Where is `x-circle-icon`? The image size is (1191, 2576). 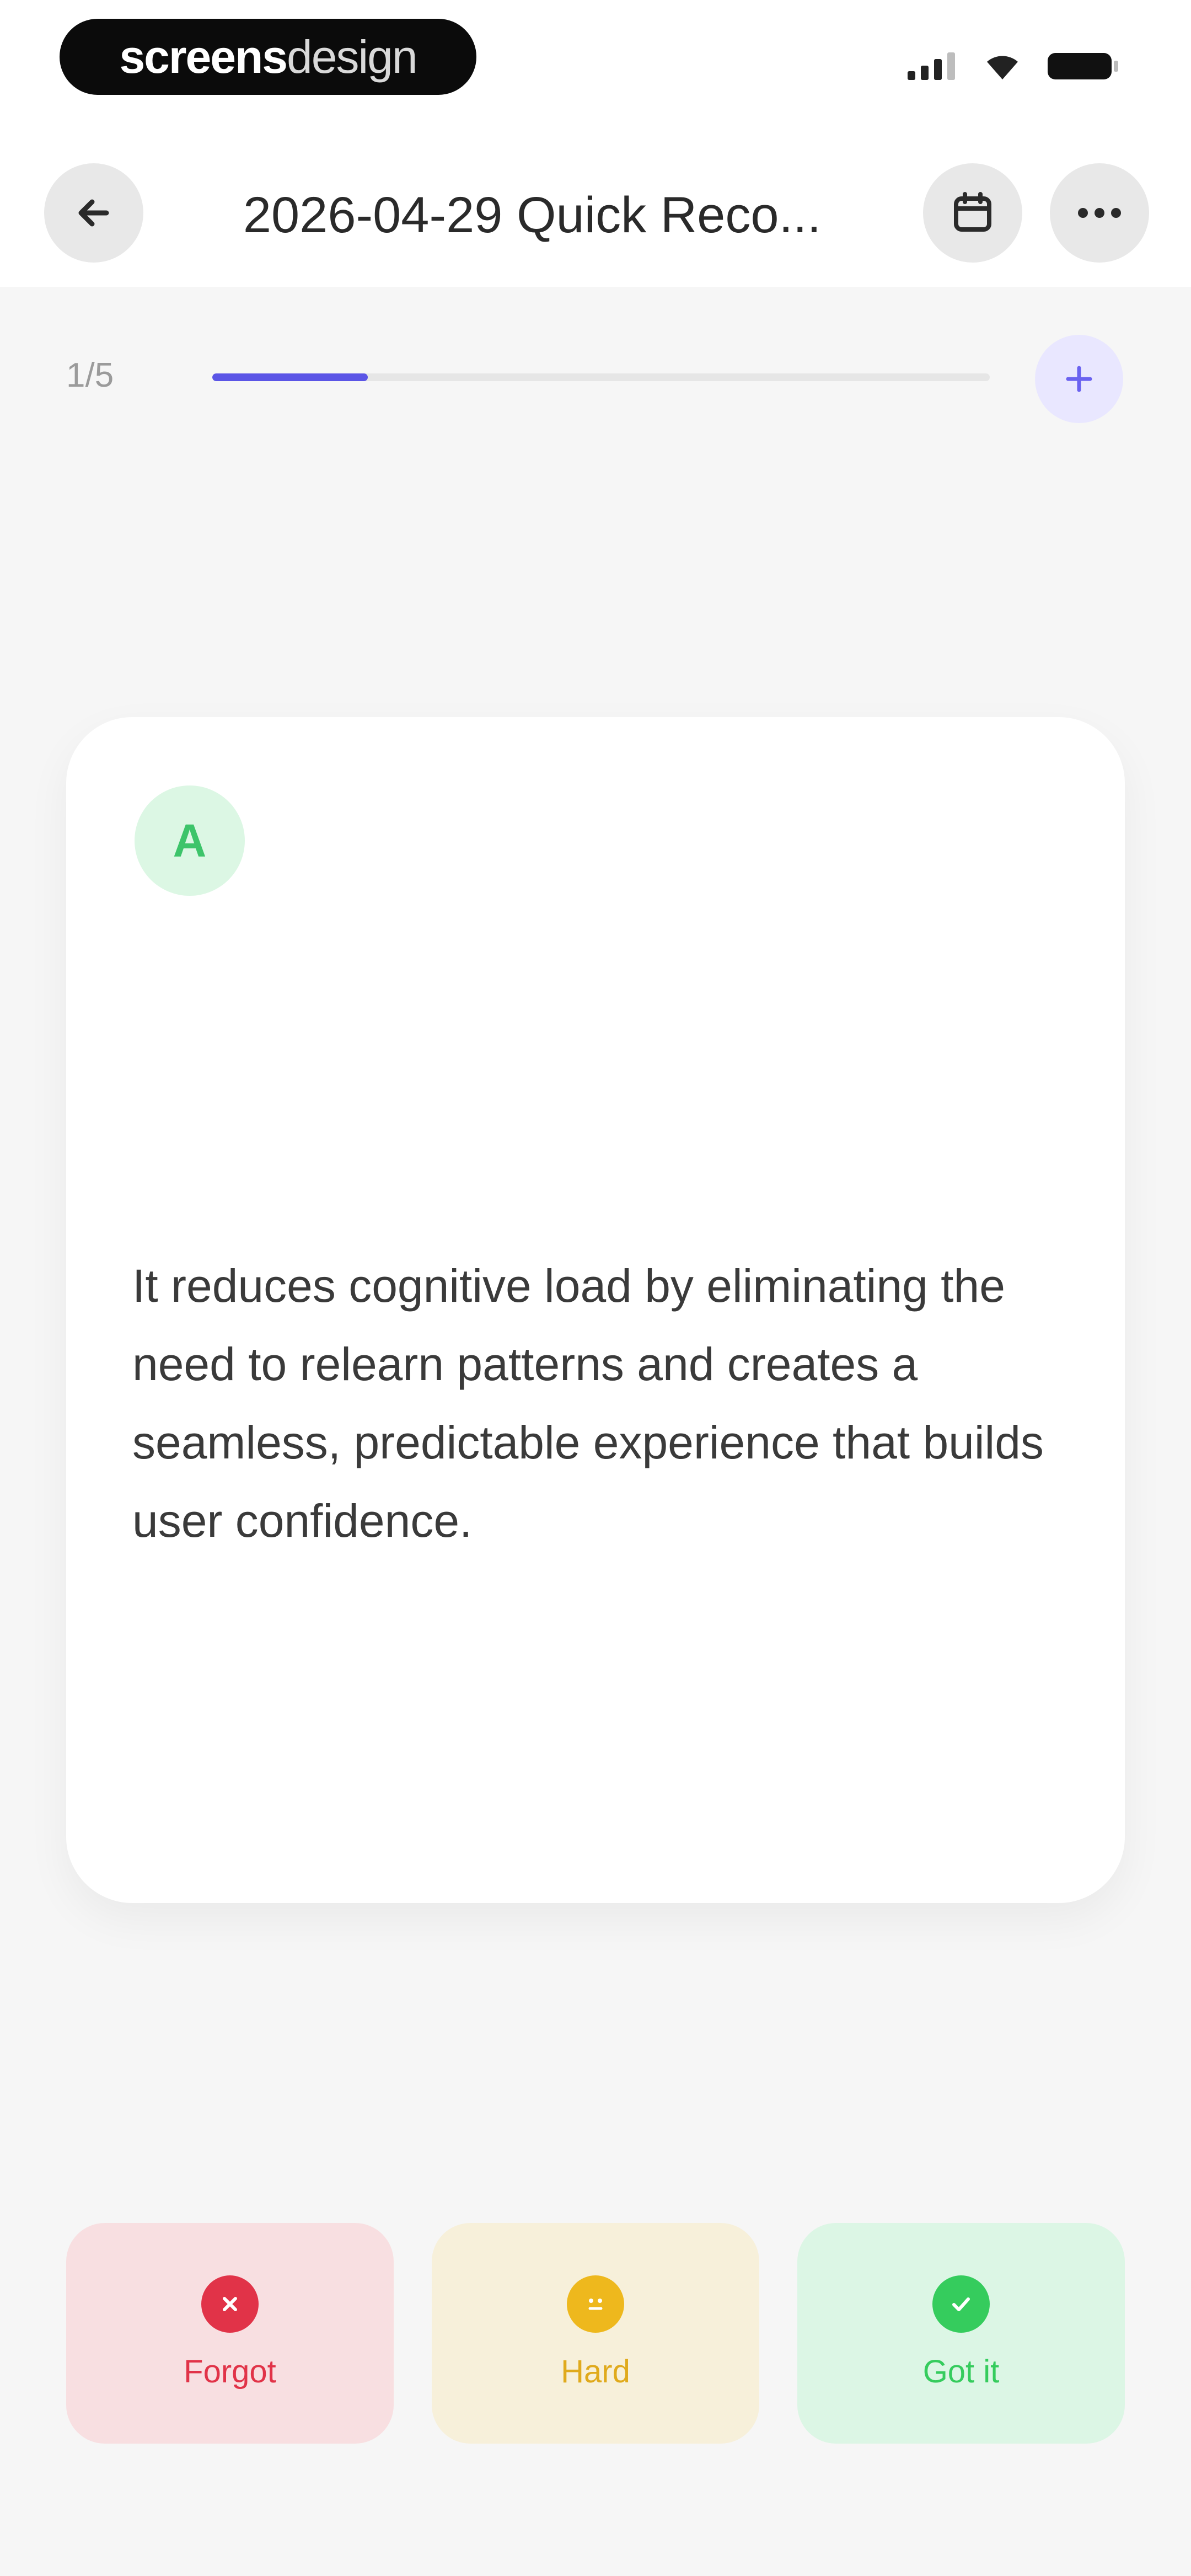
x-circle-icon is located at coordinates (230, 2304).